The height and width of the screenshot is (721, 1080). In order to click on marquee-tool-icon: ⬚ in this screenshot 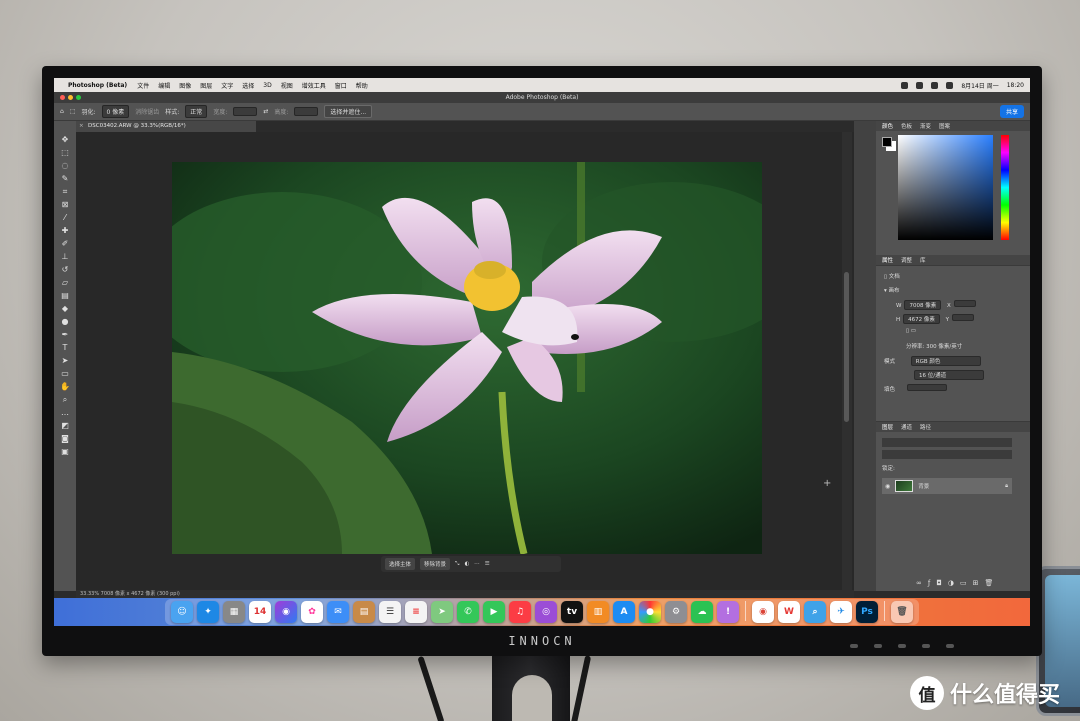, I will do `click(65, 152)`.